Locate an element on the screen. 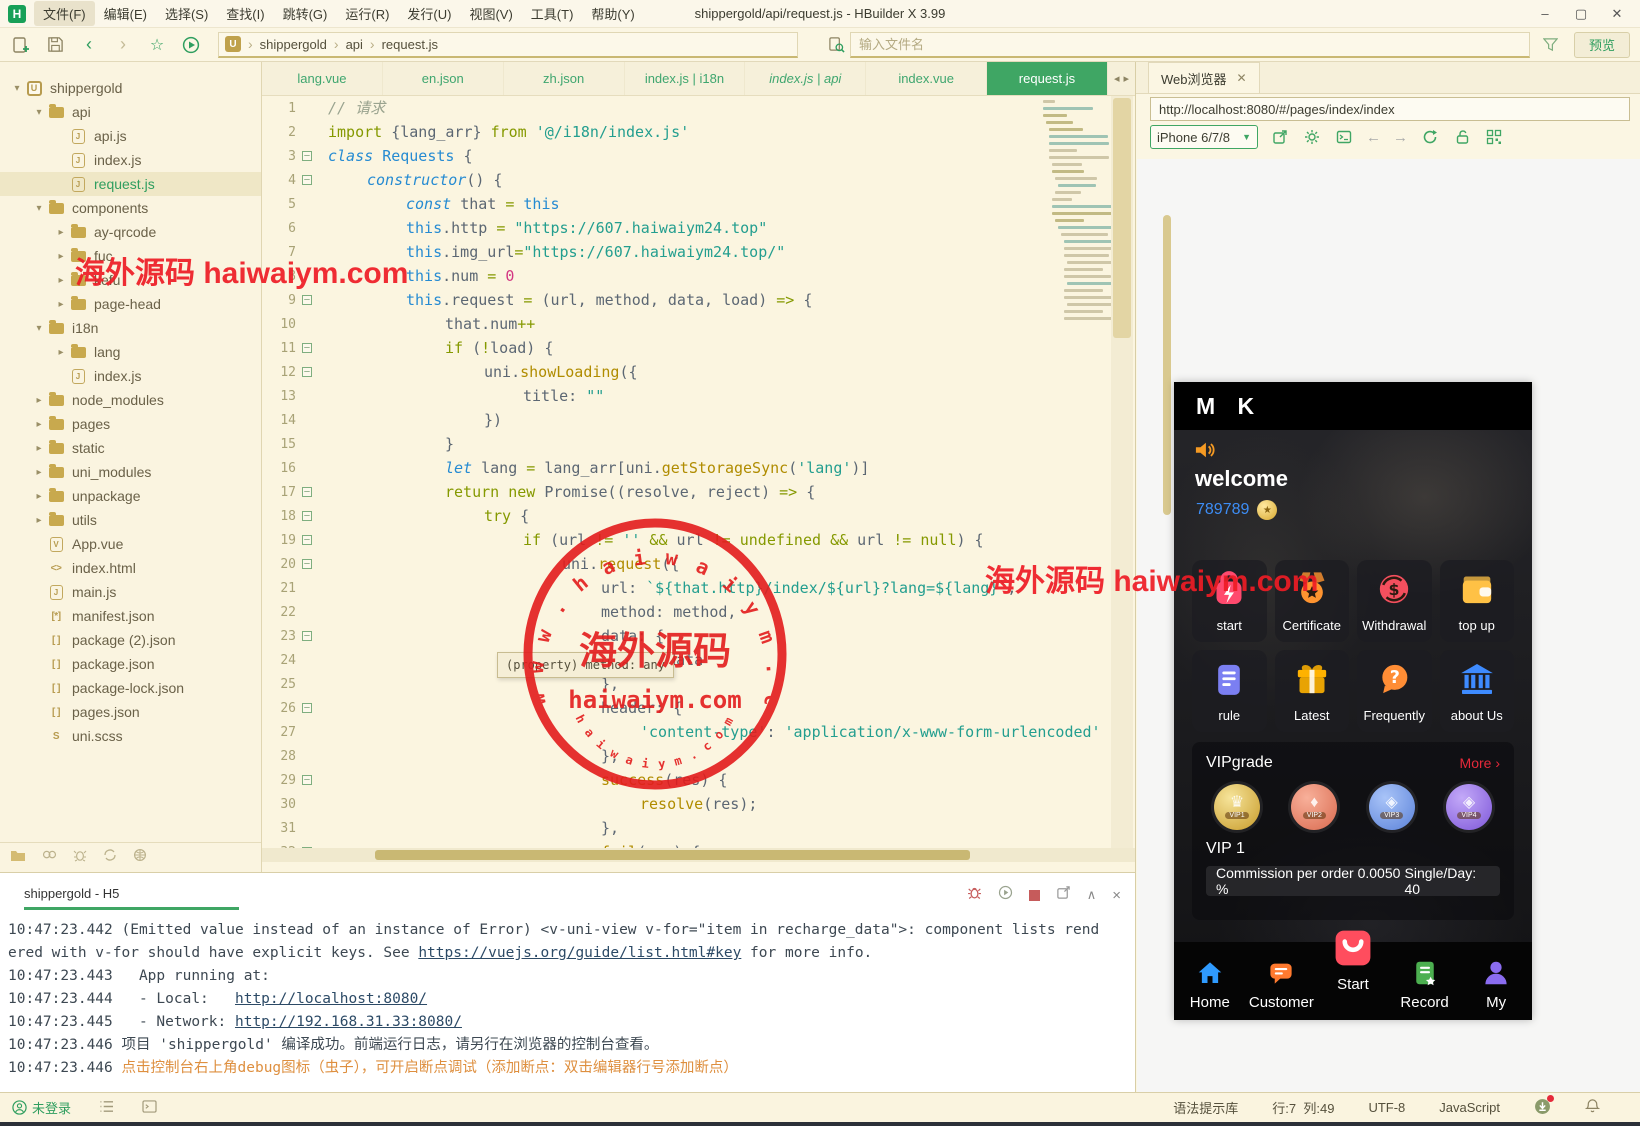 The height and width of the screenshot is (1126, 1640). grid-item-about-us: about Us is located at coordinates (1476, 691).